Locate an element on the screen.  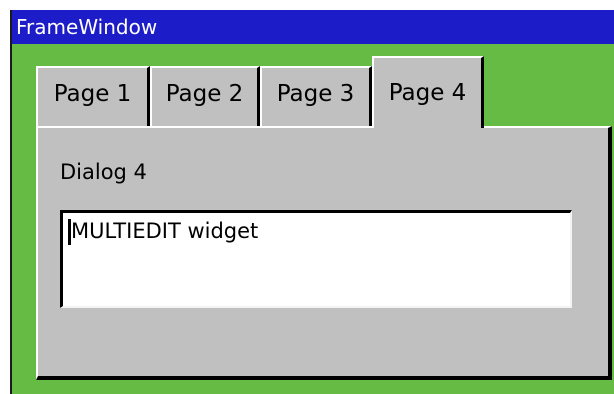
tab-page-2: Page 2 is located at coordinates (205, 97).